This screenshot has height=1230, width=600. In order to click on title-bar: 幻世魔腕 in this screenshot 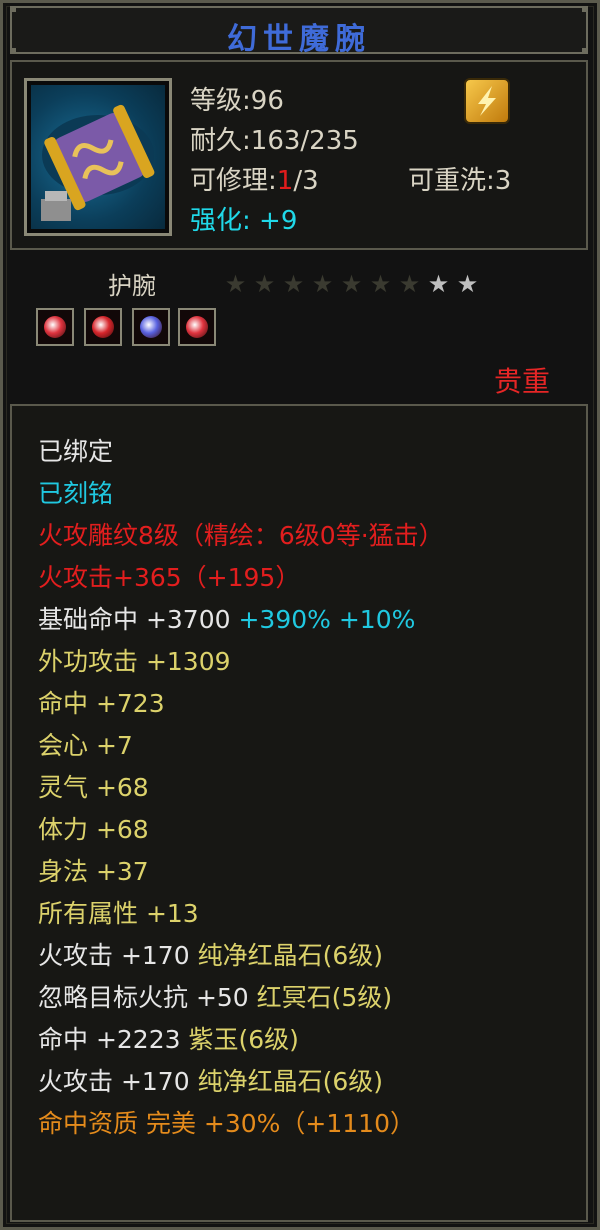, I will do `click(299, 31)`.